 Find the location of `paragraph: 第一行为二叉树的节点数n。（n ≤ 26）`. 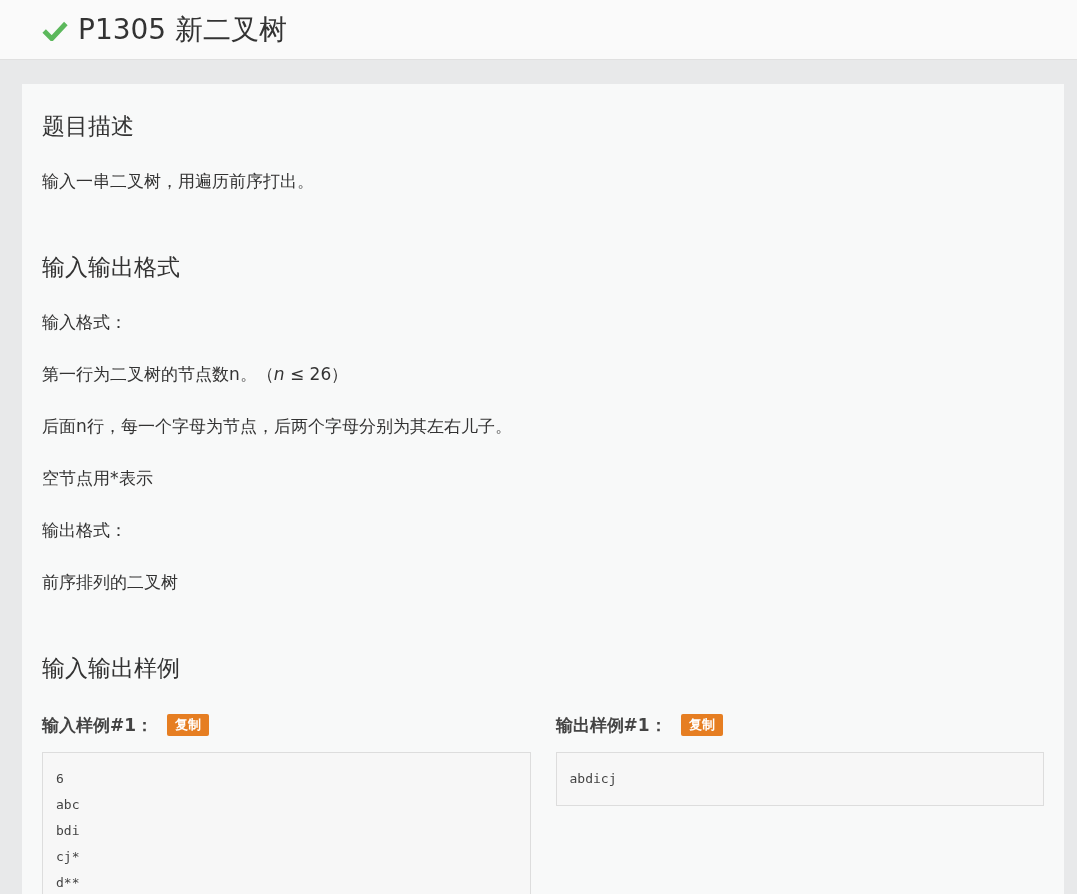

paragraph: 第一行为二叉树的节点数n。（n ≤ 26） is located at coordinates (196, 374).